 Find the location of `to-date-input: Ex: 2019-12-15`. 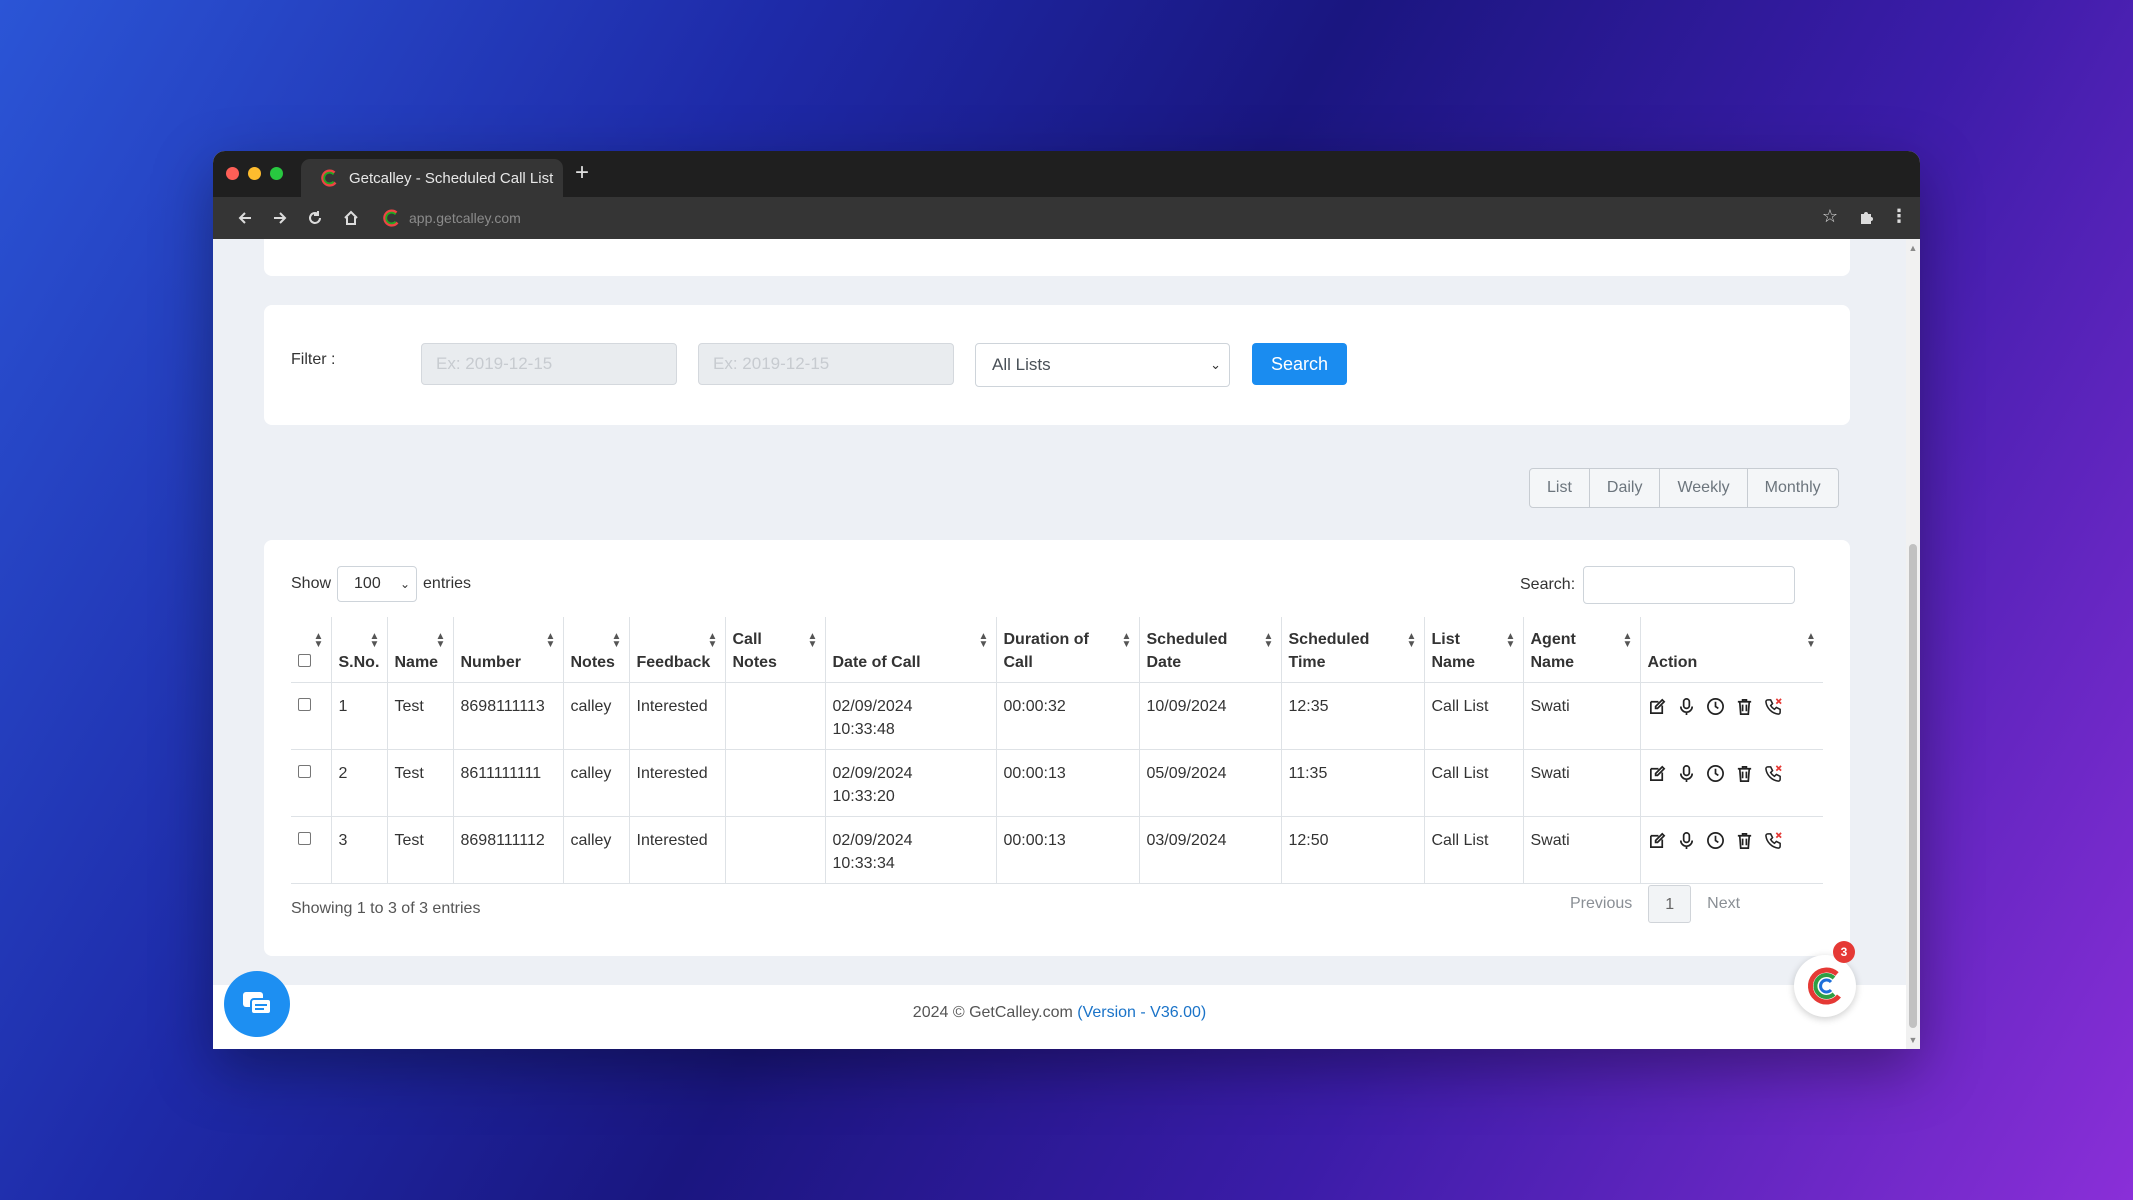

to-date-input: Ex: 2019-12-15 is located at coordinates (826, 364).